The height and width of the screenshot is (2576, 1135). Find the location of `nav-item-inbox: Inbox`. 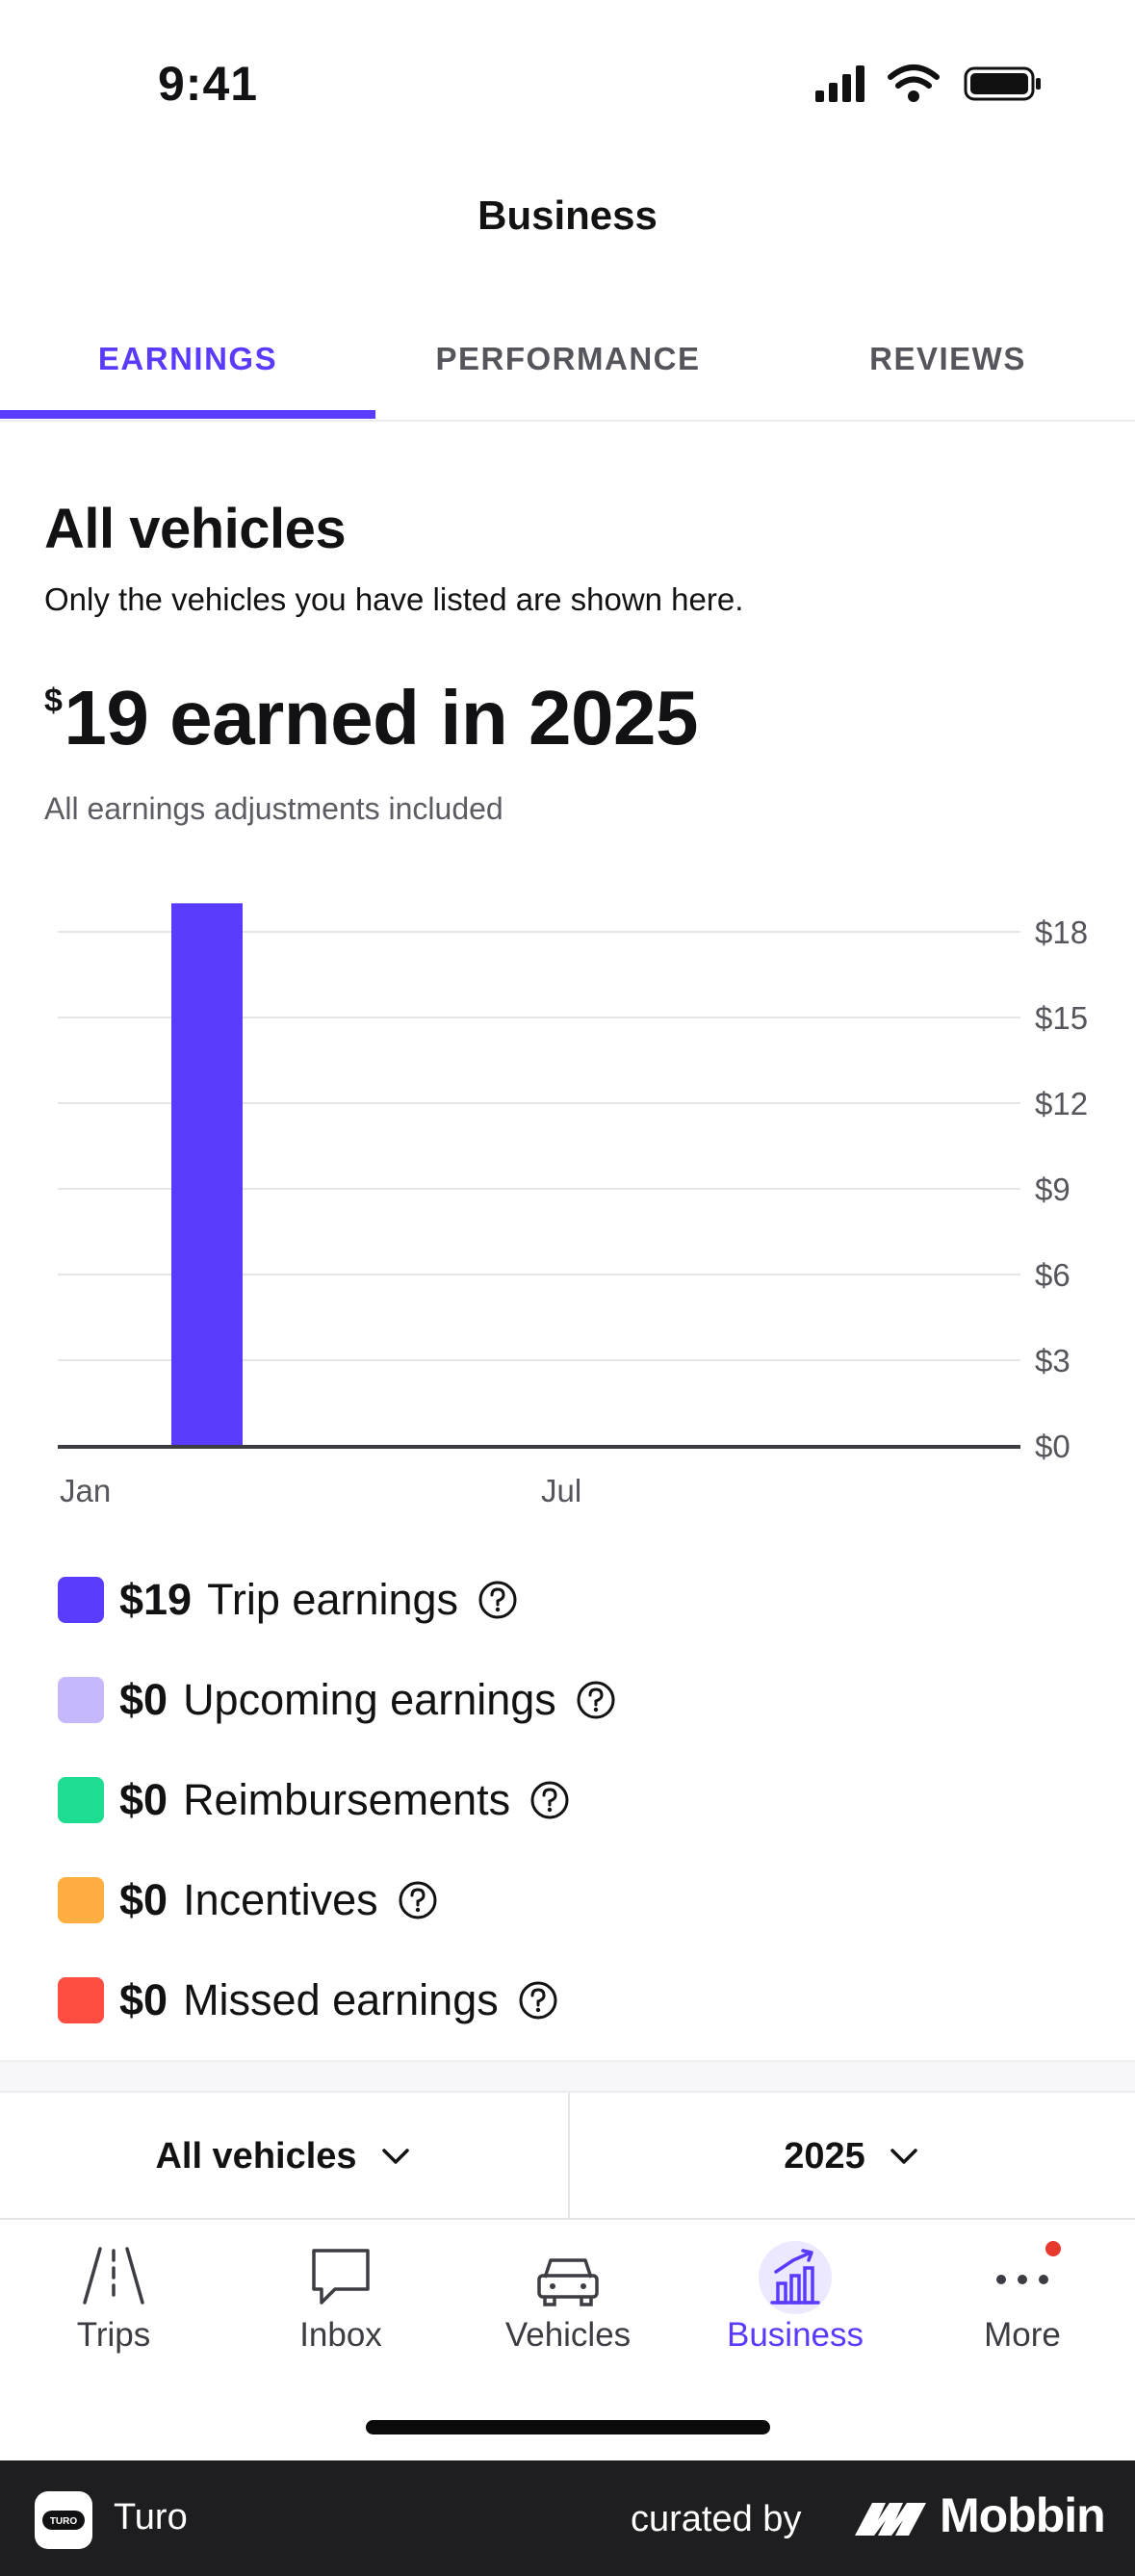

nav-item-inbox: Inbox is located at coordinates (340, 2297).